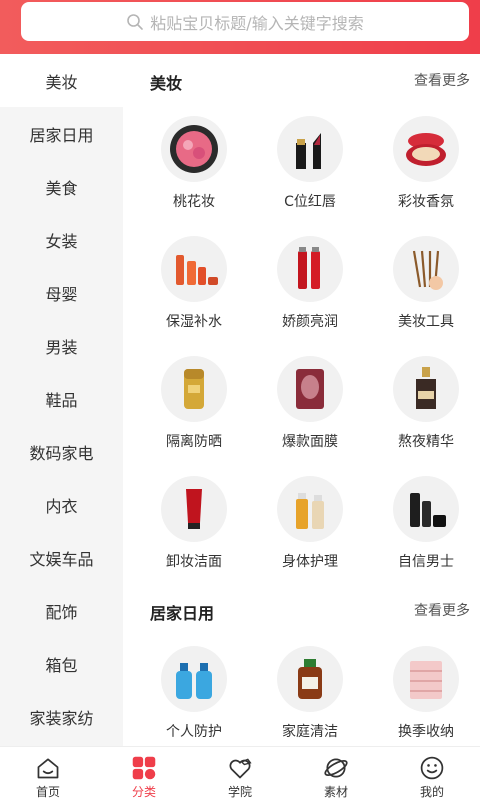 The width and height of the screenshot is (480, 800). Describe the element at coordinates (426, 679) in the screenshot. I see `storage-drawer-icon` at that location.